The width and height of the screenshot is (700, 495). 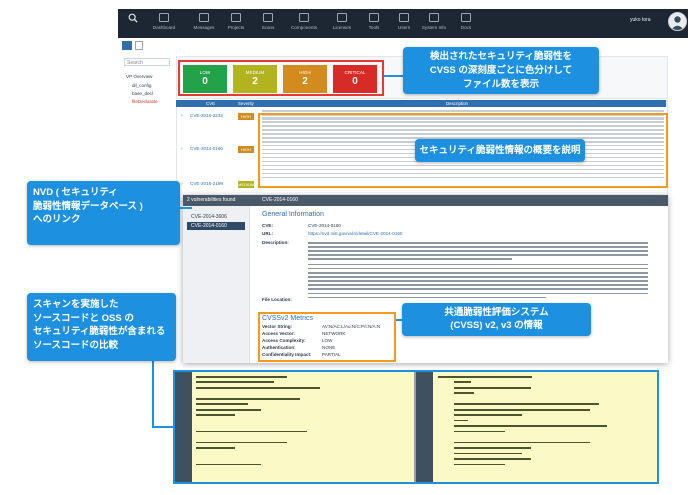 I want to click on nav-licenses: Licenses, so click(x=342, y=21).